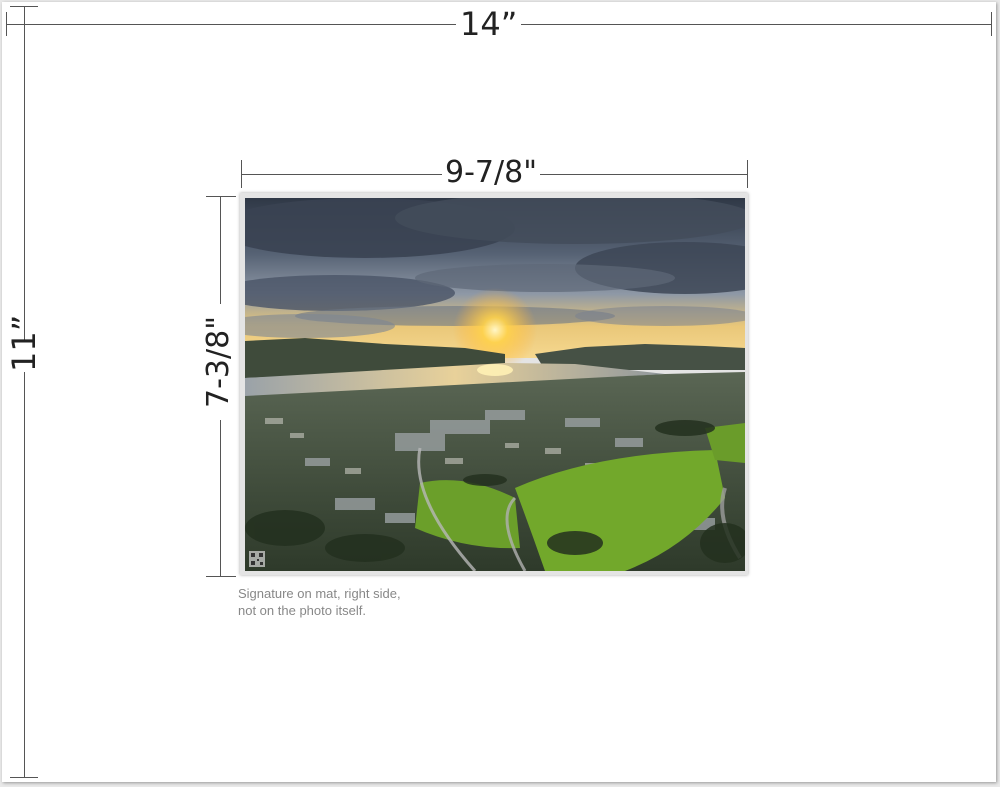 The width and height of the screenshot is (1000, 787). I want to click on sheet-height-label: 11”, so click(24, 343).